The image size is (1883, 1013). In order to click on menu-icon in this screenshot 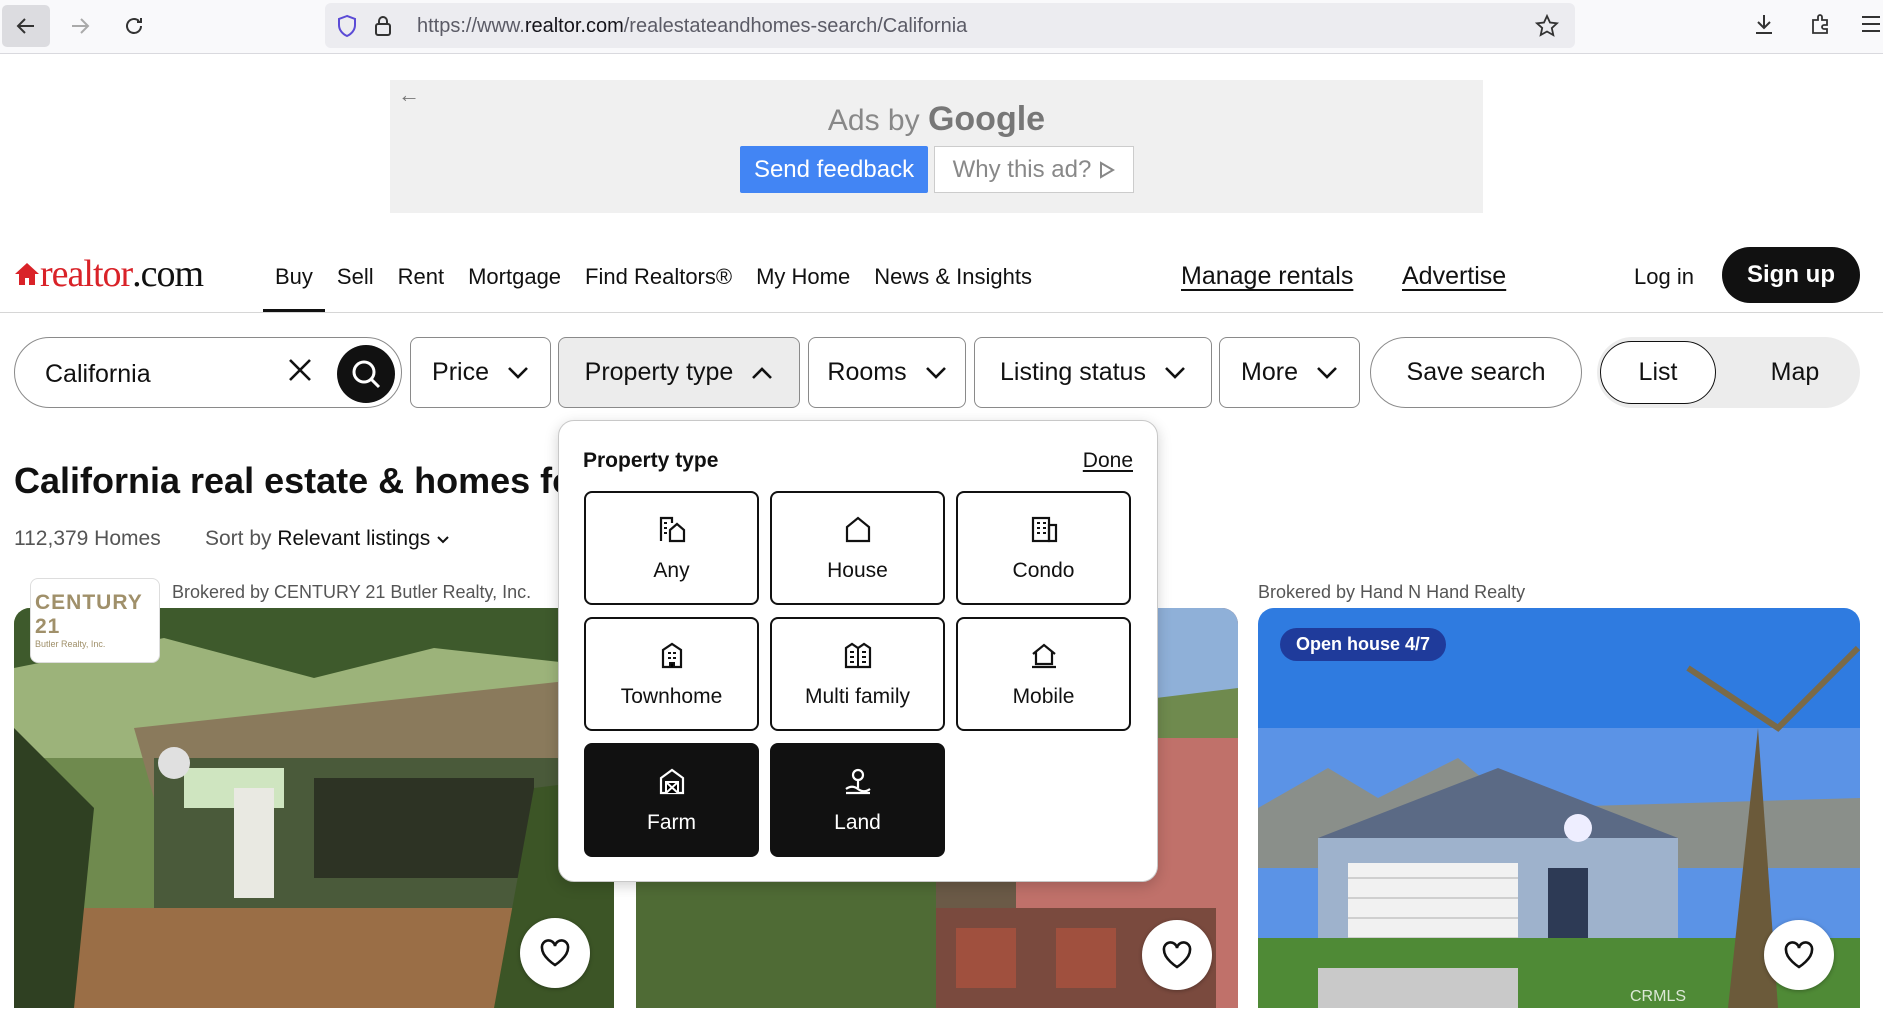, I will do `click(1871, 24)`.